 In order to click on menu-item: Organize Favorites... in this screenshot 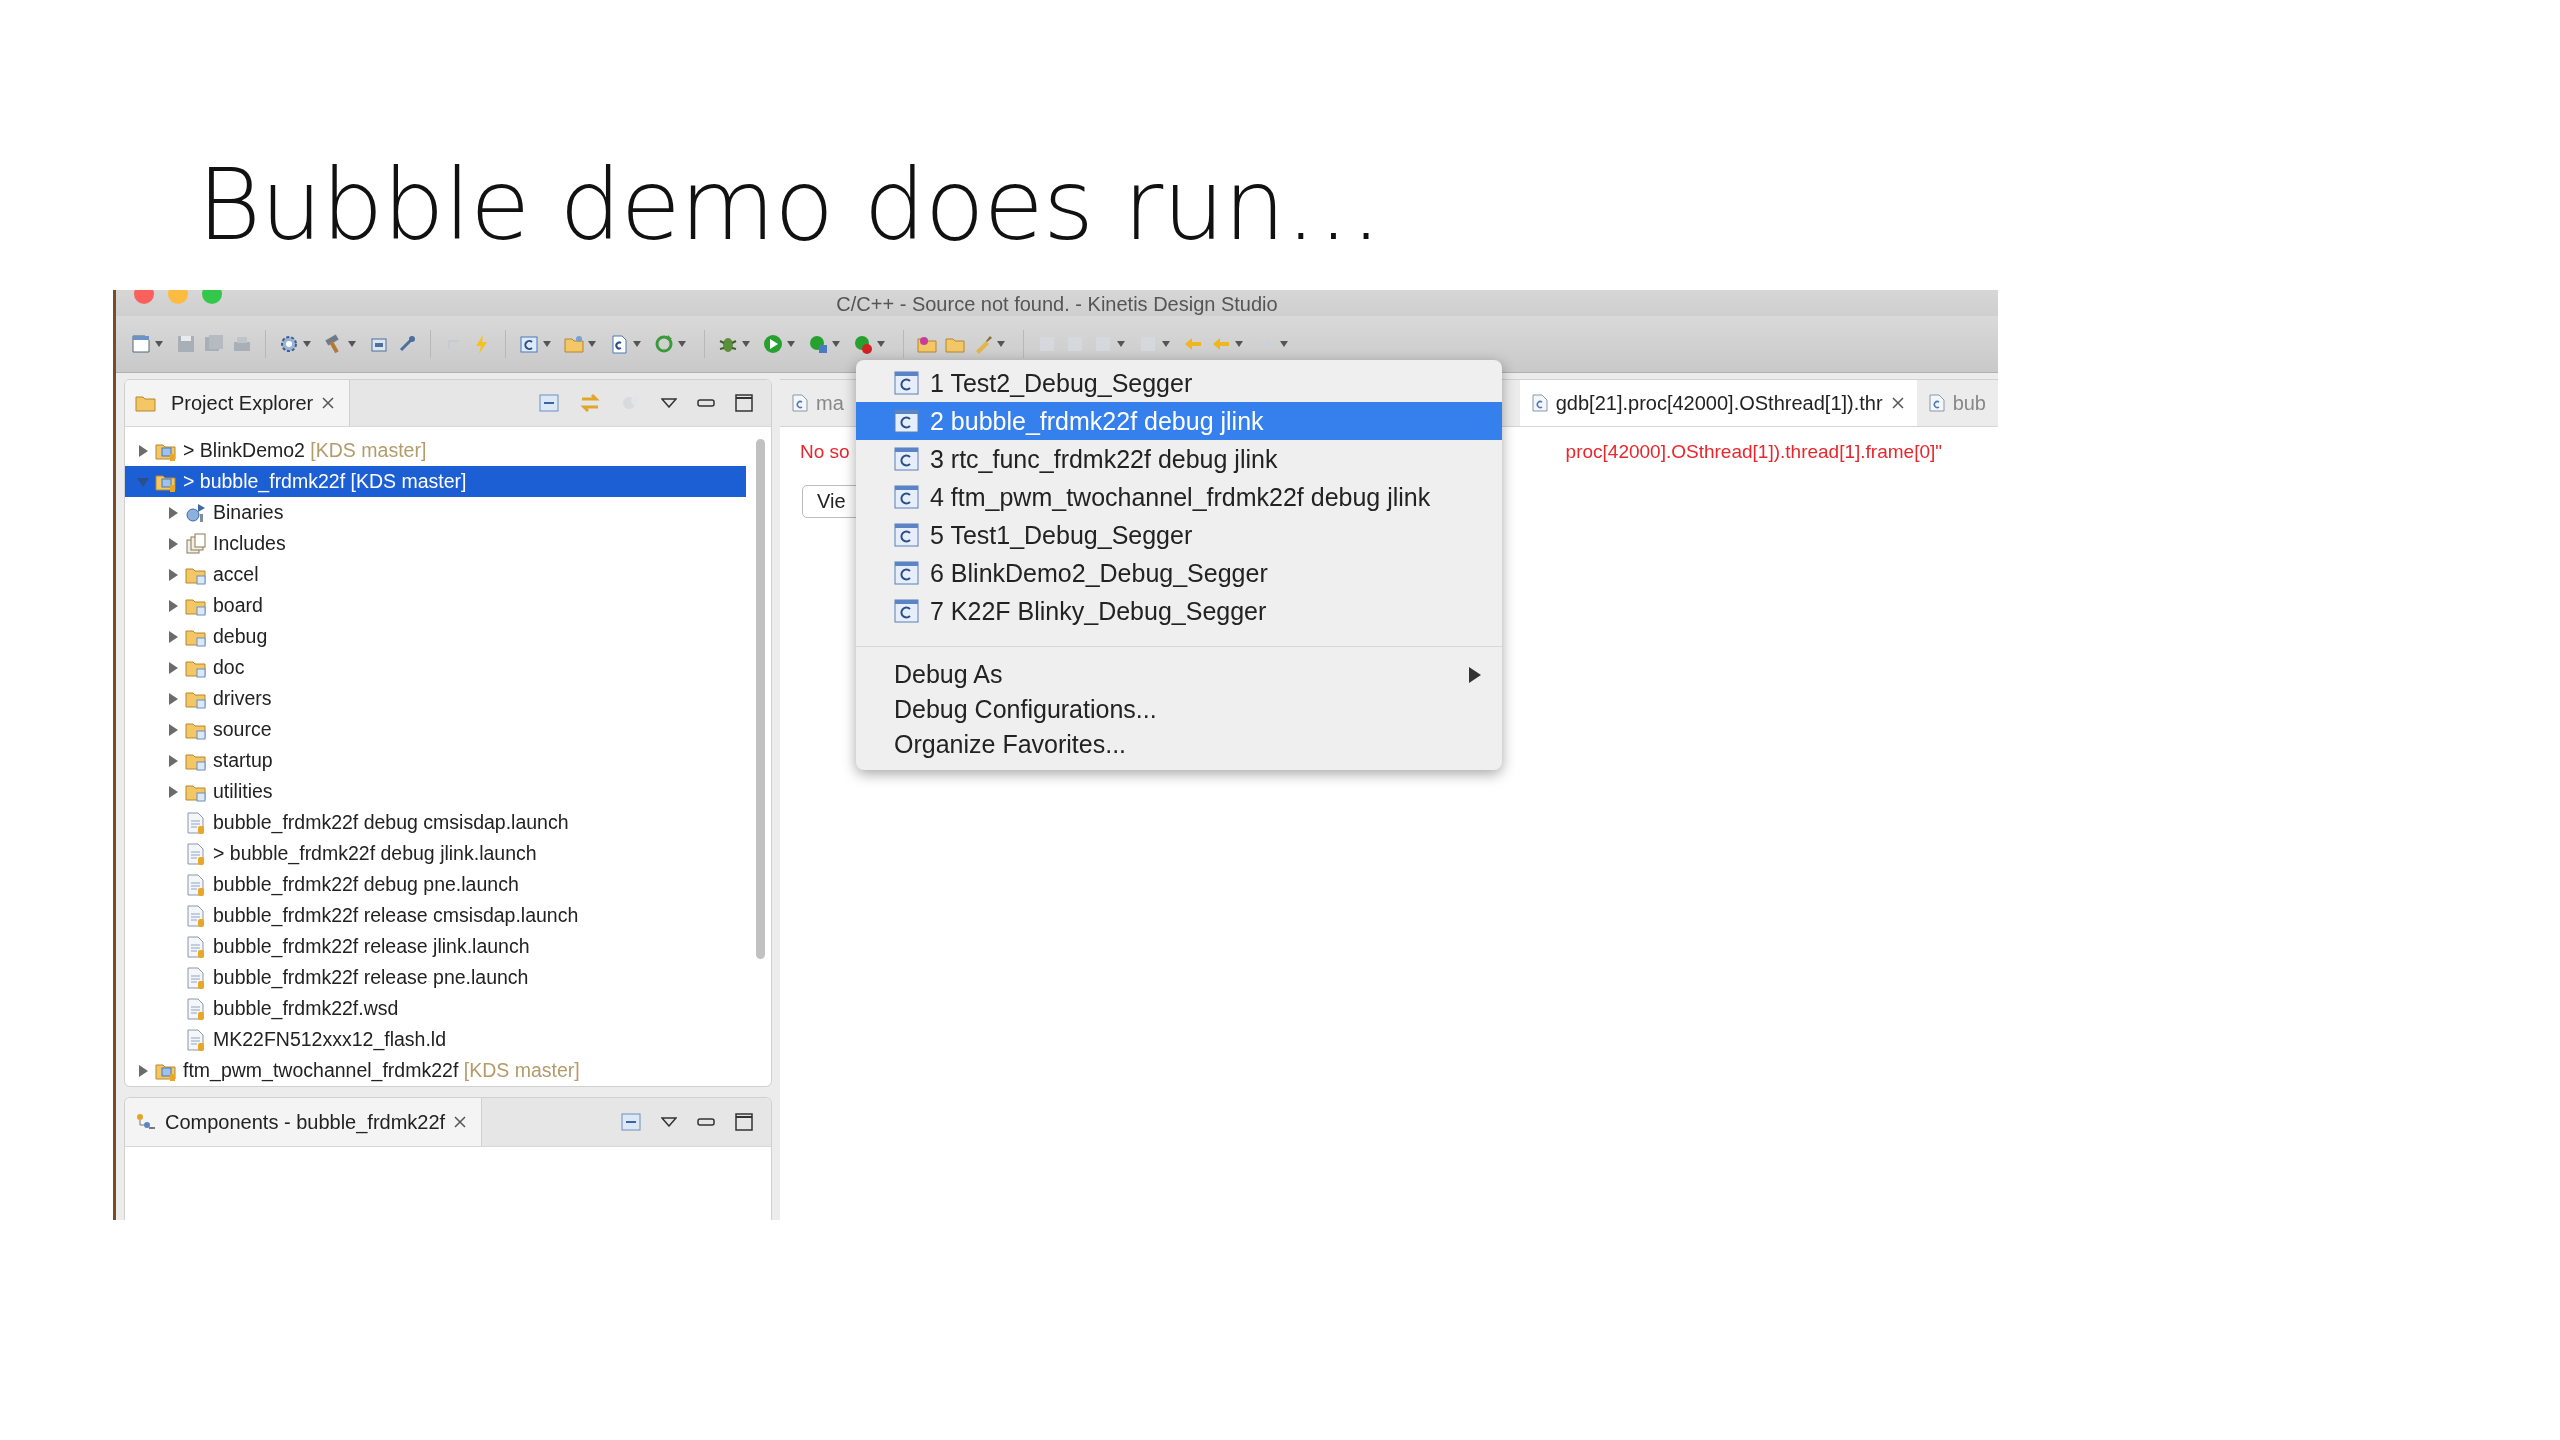, I will do `click(1179, 744)`.